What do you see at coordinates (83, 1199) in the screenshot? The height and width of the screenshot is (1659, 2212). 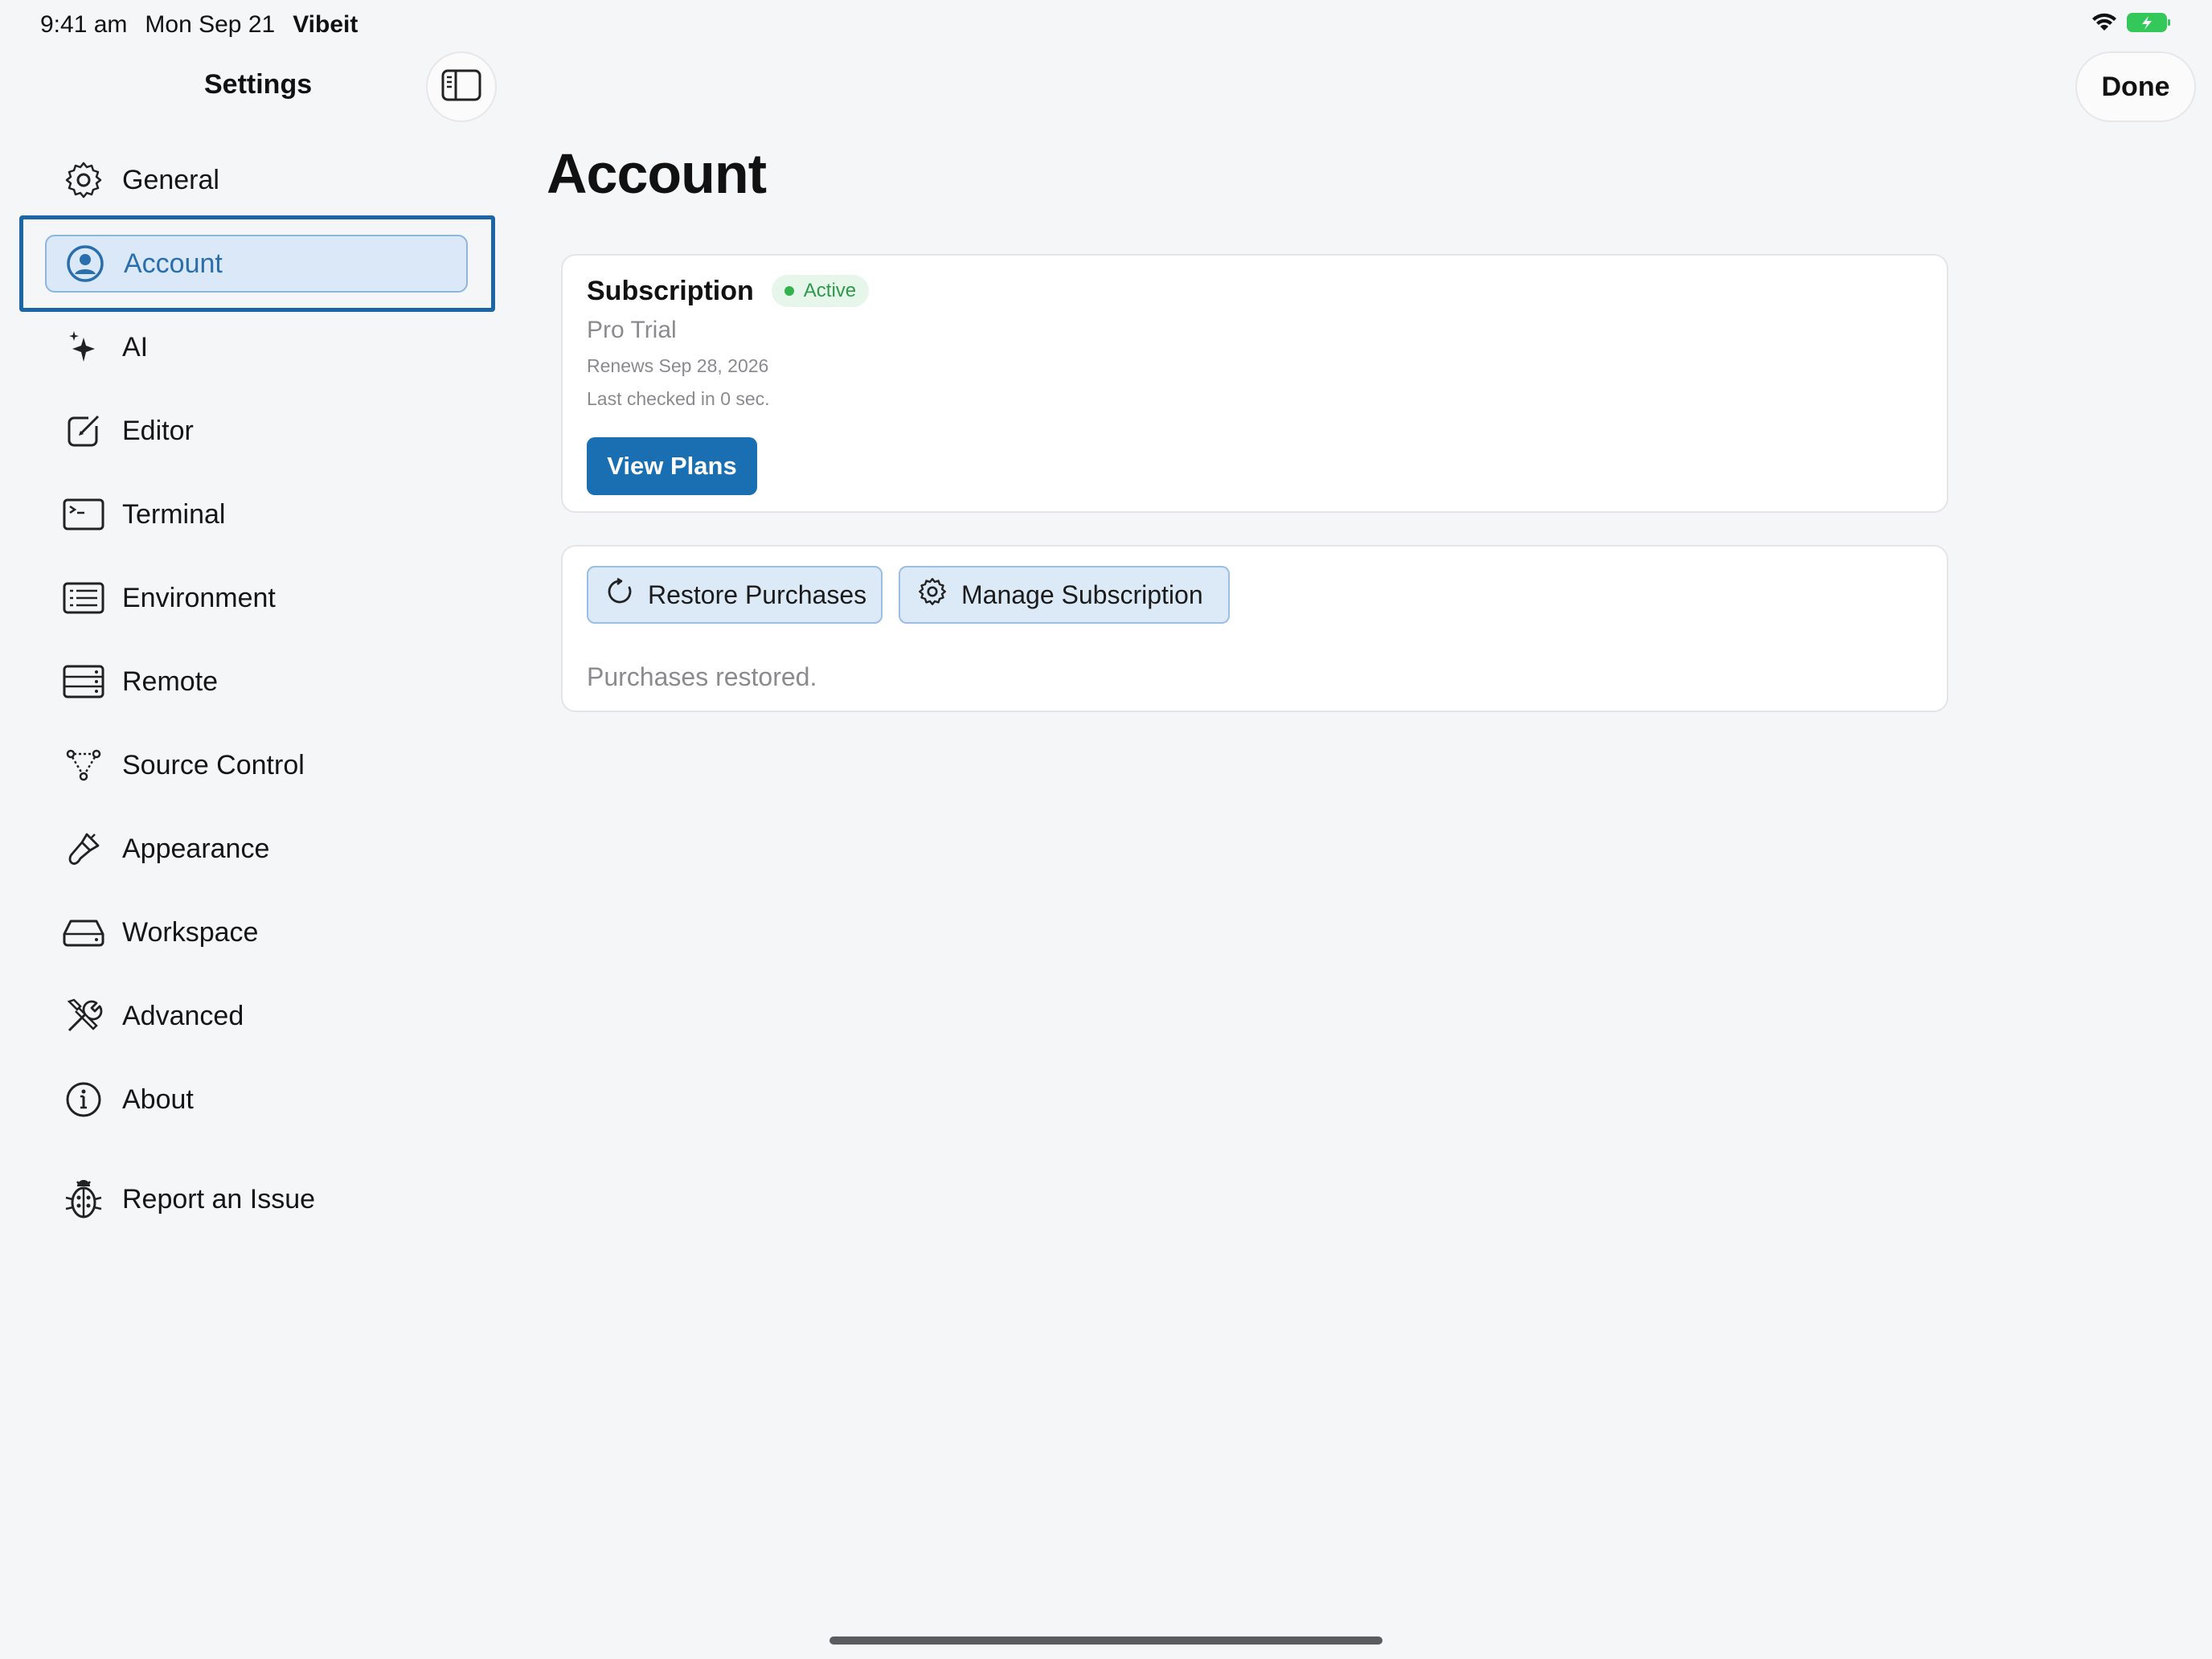 I see `bug-icon` at bounding box center [83, 1199].